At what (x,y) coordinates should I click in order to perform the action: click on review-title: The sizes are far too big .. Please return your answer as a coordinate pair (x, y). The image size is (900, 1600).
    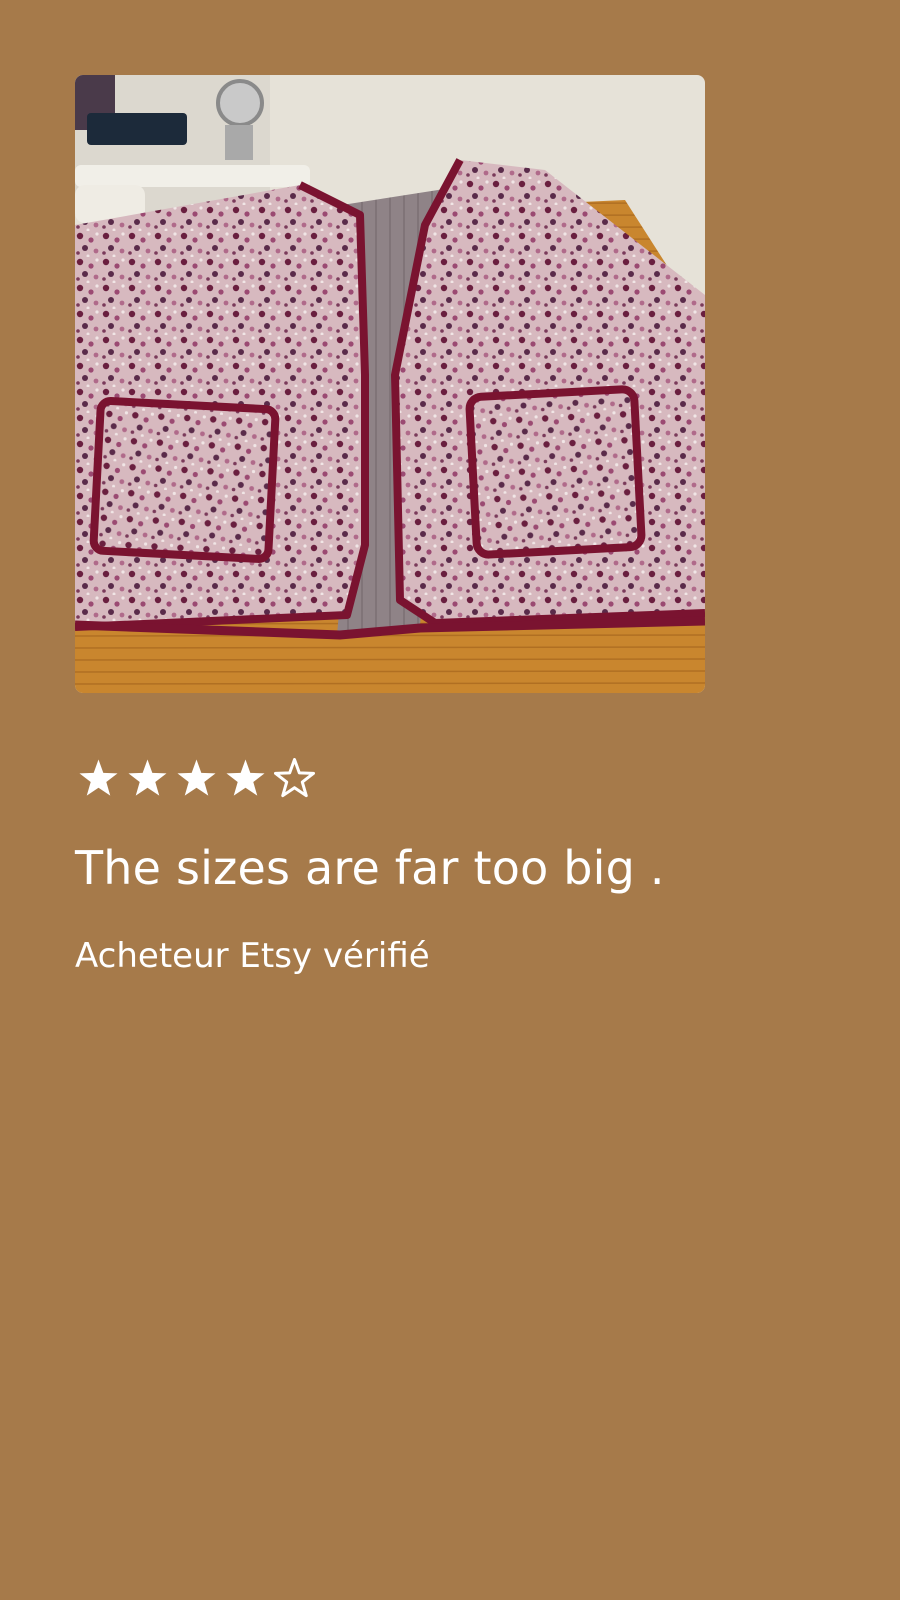
    Looking at the image, I should click on (370, 868).